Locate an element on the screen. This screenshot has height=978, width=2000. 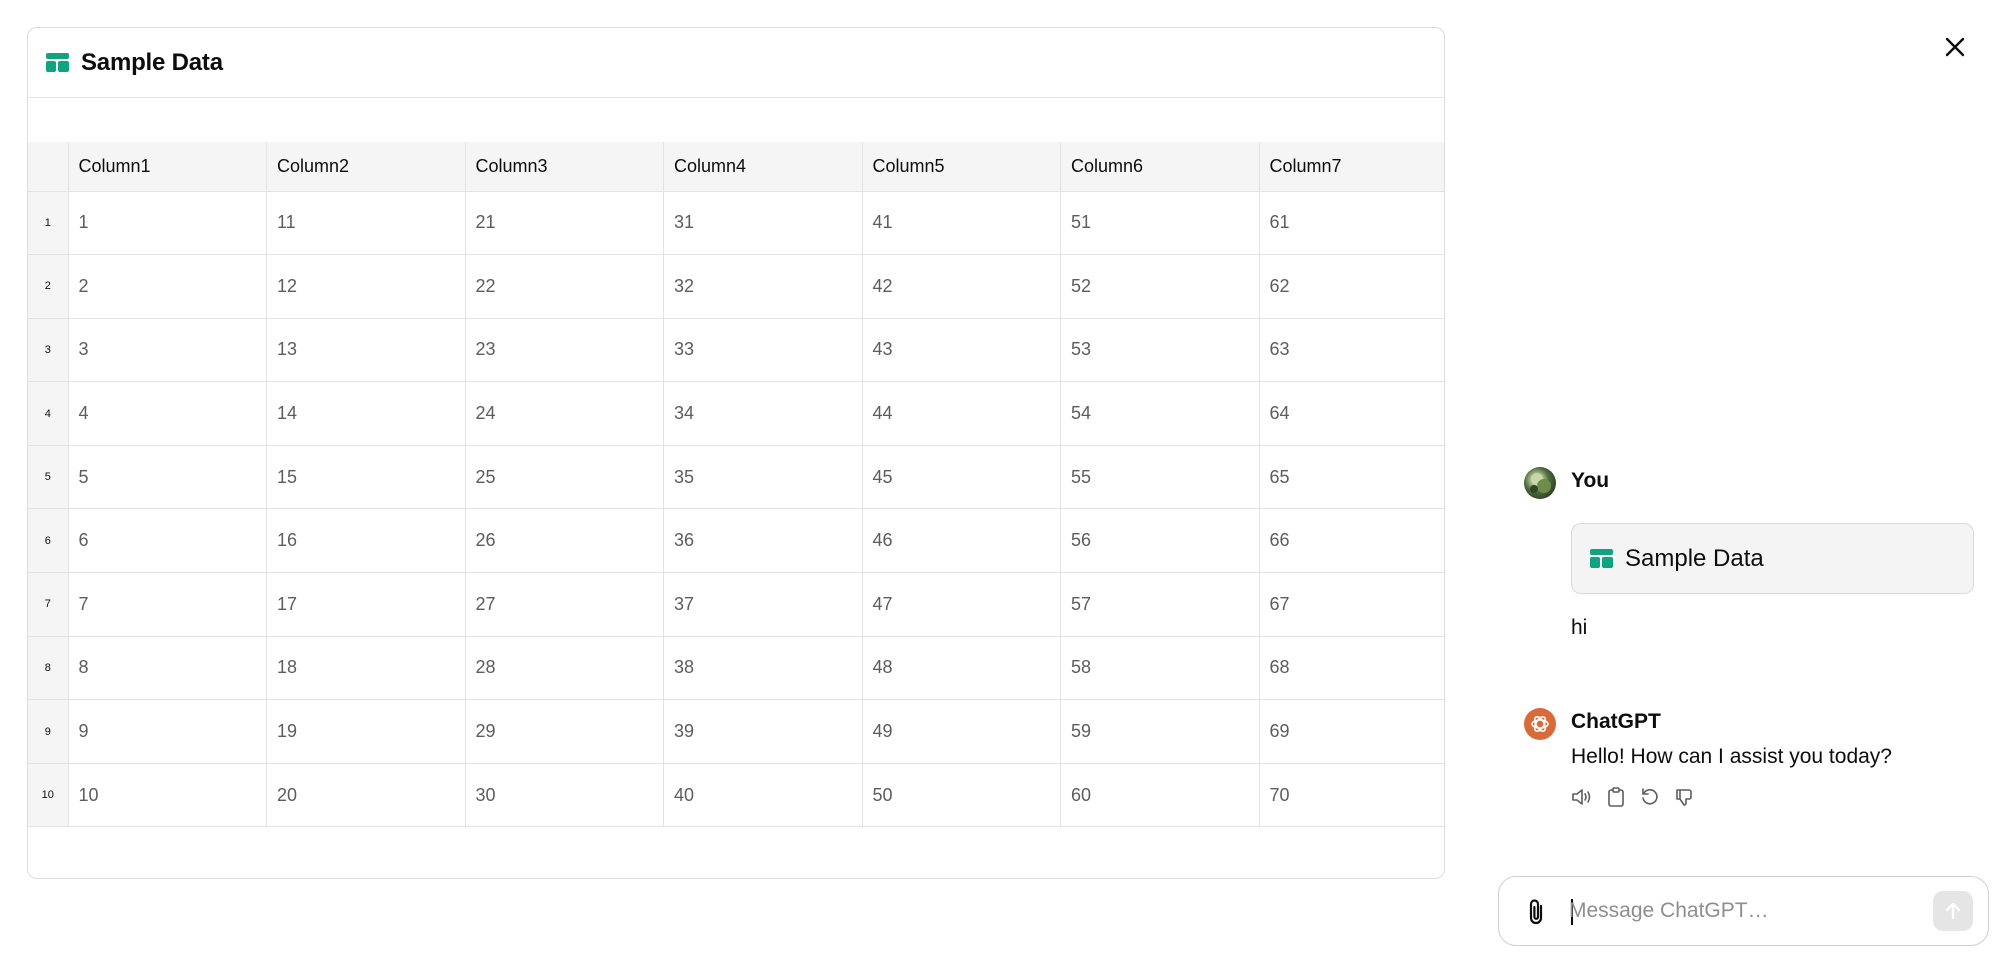
table-cell: 10 is located at coordinates (167, 795).